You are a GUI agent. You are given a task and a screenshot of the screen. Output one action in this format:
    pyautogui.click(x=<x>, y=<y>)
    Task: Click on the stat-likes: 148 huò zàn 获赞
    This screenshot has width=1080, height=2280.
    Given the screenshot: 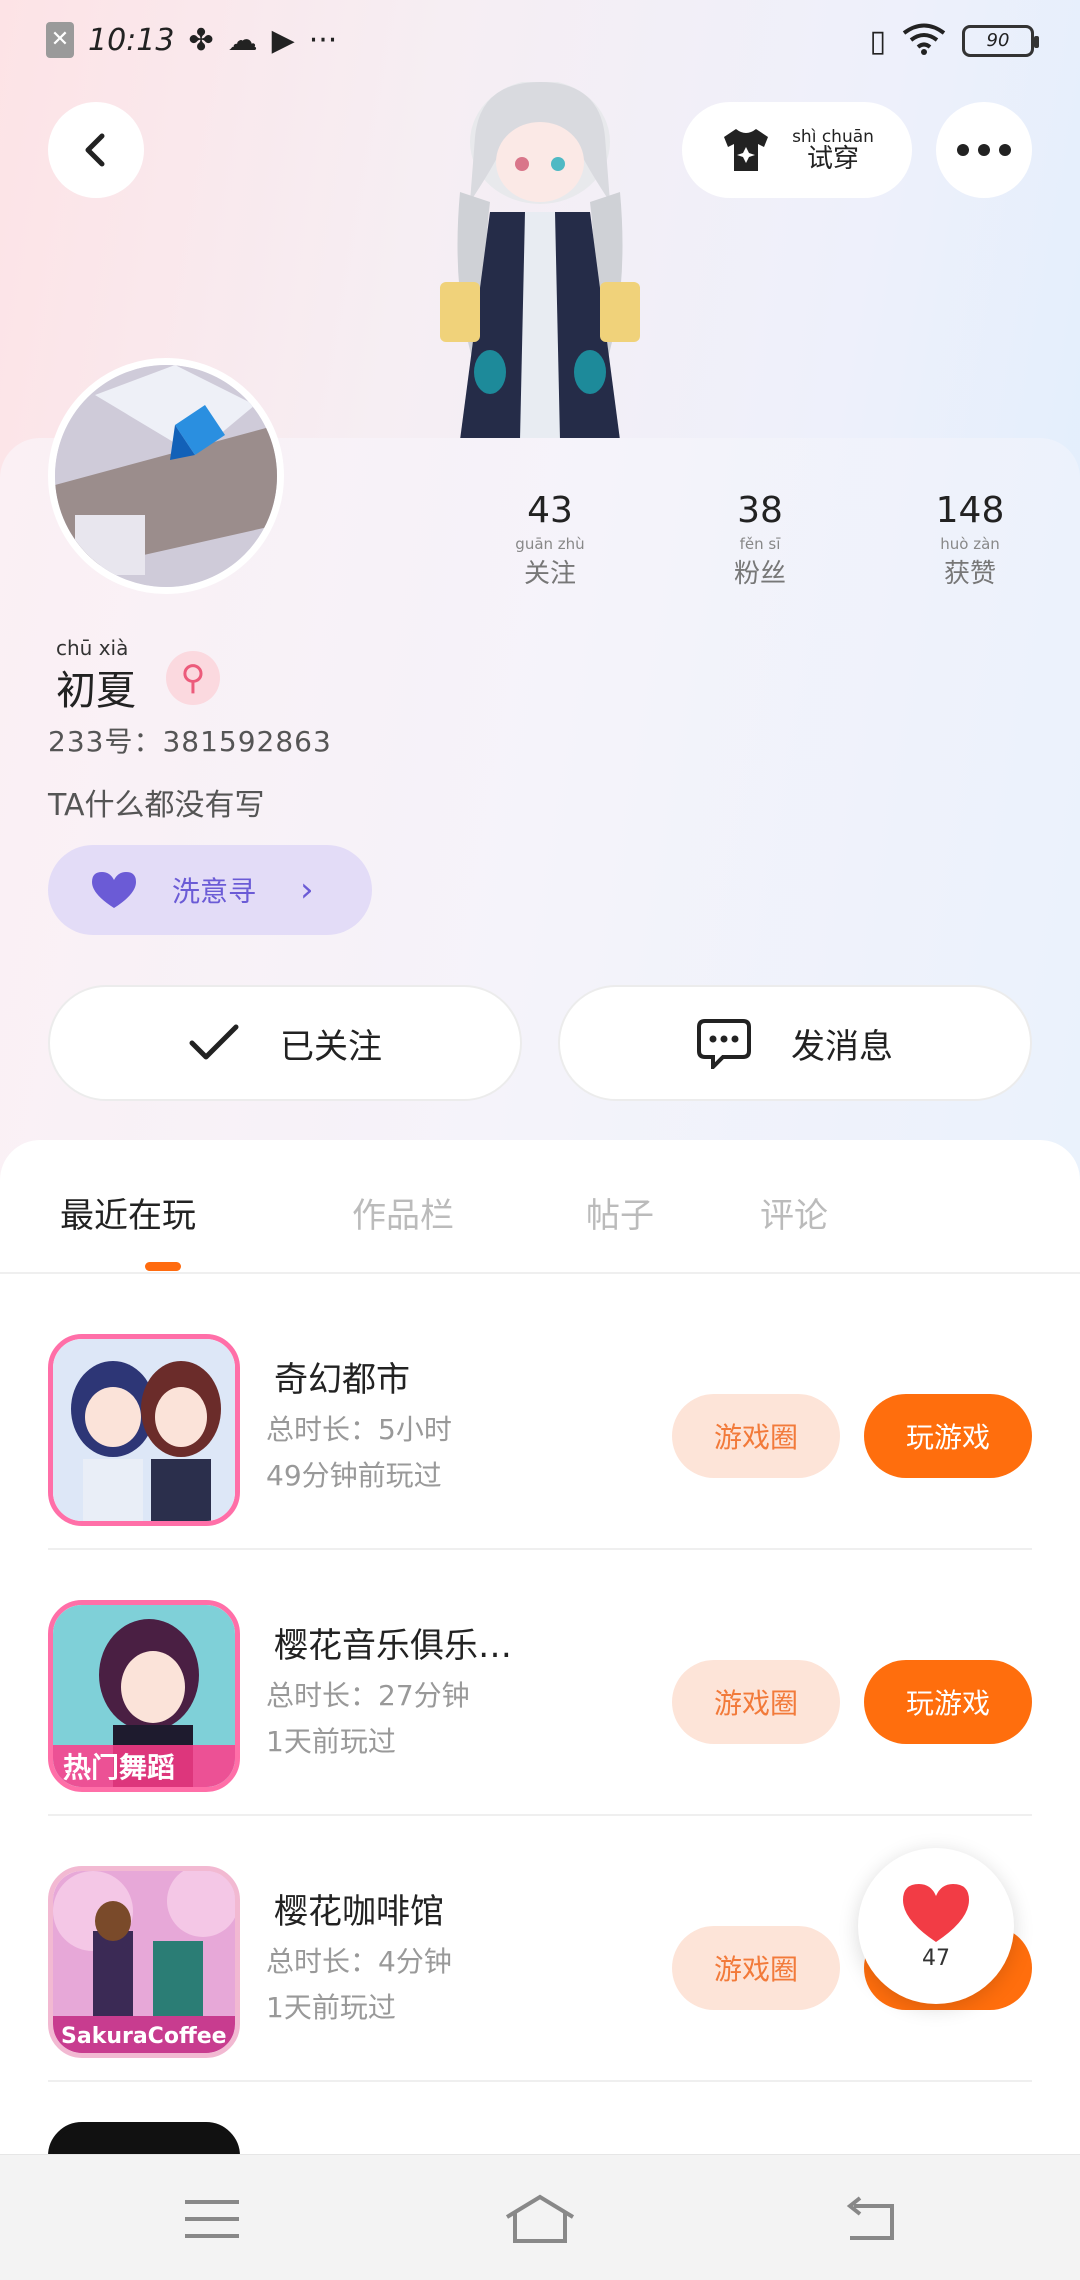 What is the action you would take?
    pyautogui.click(x=970, y=540)
    